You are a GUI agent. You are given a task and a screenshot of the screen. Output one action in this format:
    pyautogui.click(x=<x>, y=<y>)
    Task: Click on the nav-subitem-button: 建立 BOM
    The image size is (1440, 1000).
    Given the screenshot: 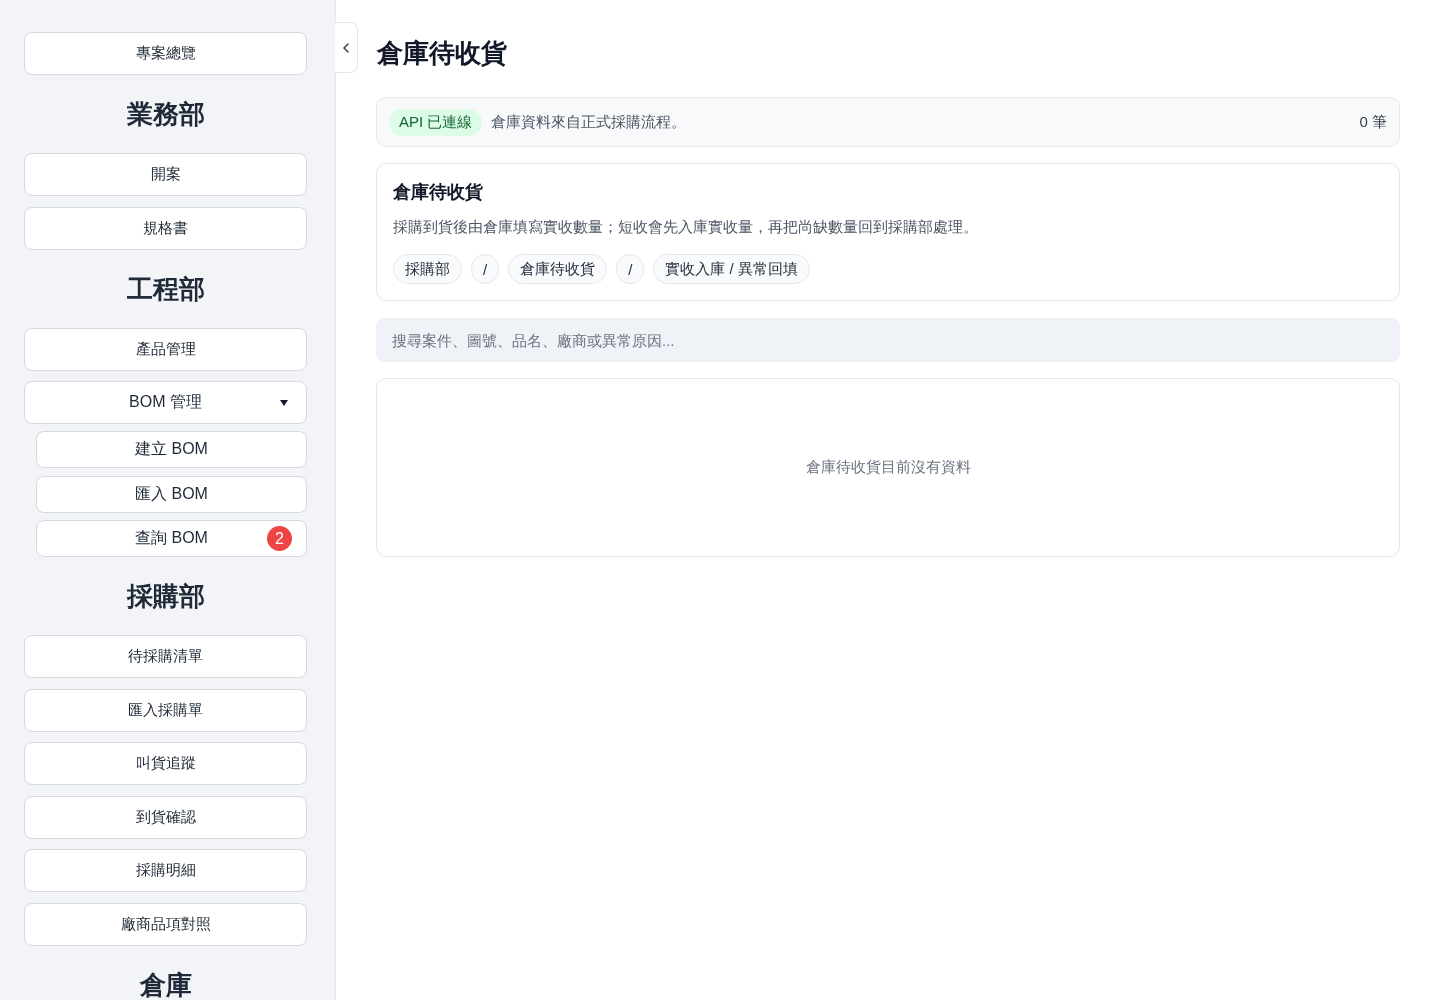 What is the action you would take?
    pyautogui.click(x=171, y=449)
    